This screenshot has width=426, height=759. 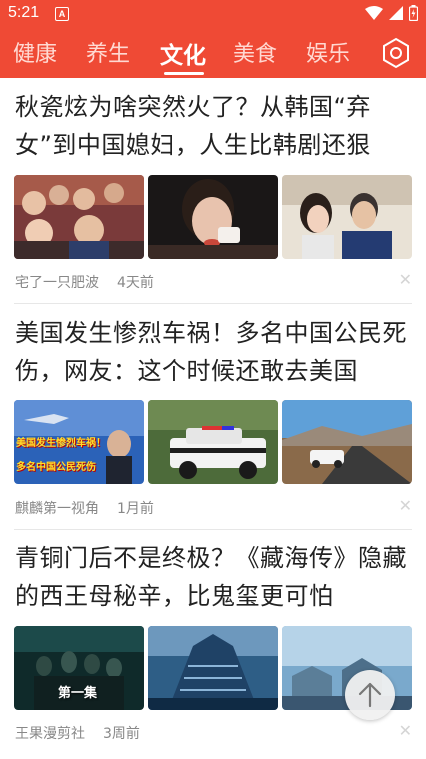 What do you see at coordinates (108, 52) in the screenshot?
I see `tab-wellness: 养生` at bounding box center [108, 52].